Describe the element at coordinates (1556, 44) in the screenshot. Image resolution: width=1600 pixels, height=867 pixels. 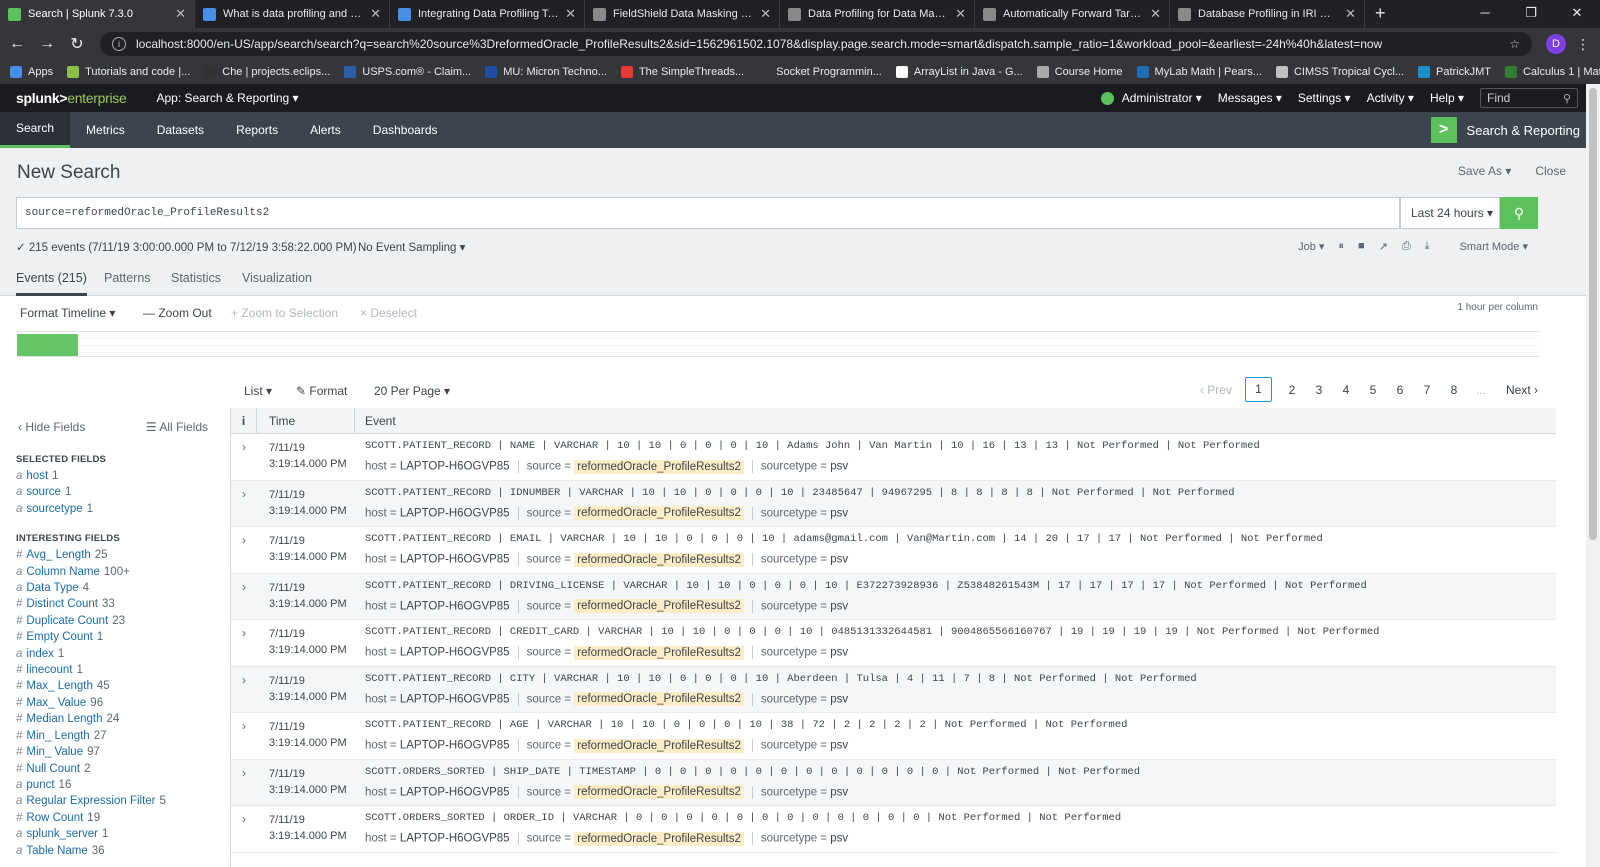
I see `profile-avatar: D` at that location.